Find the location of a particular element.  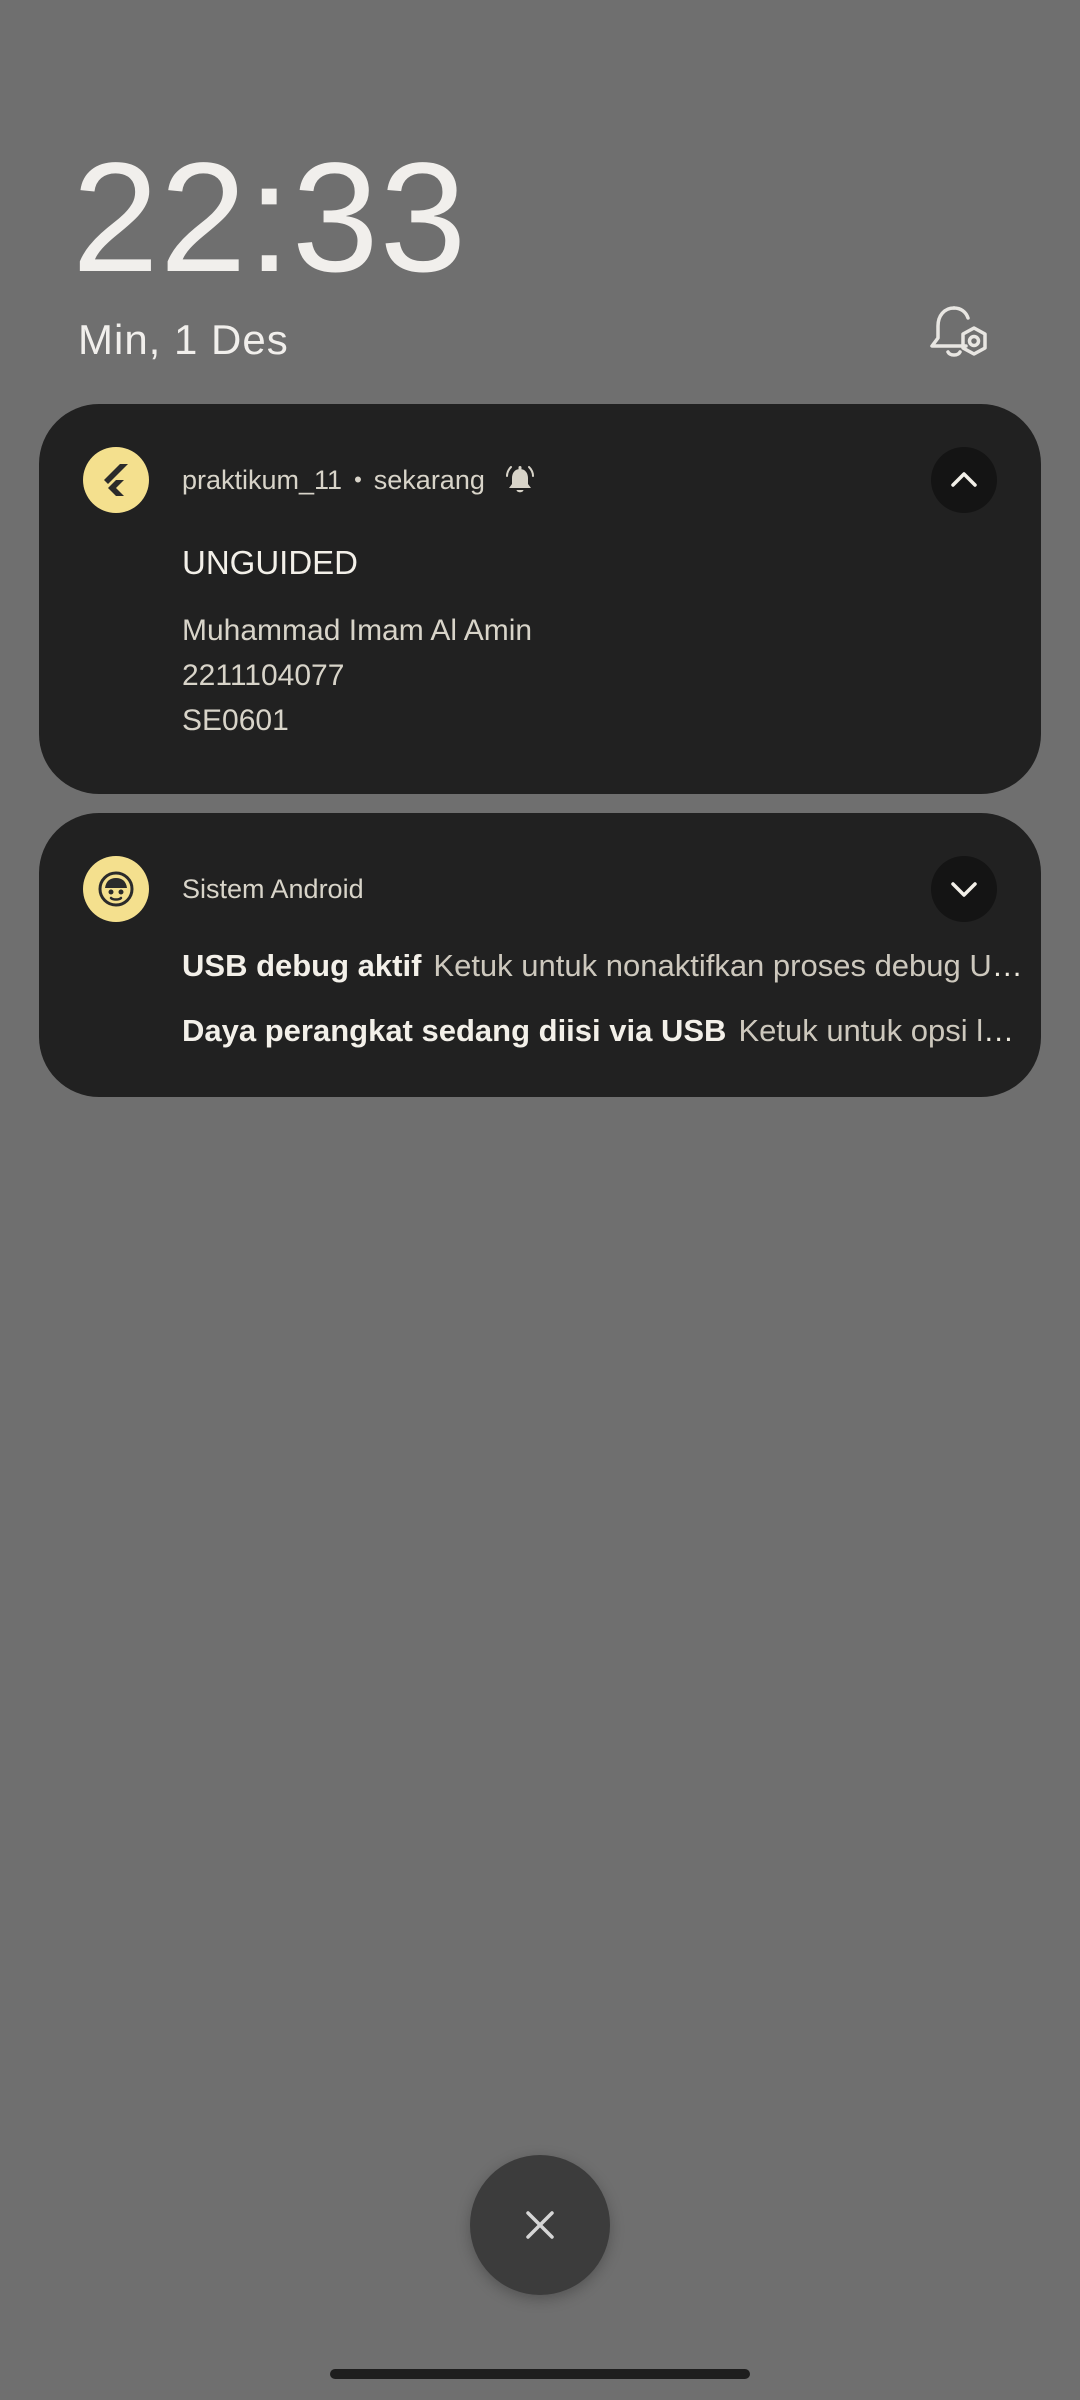

notification-body-line: Muhammad Imam Al Amin is located at coordinates (357, 630).